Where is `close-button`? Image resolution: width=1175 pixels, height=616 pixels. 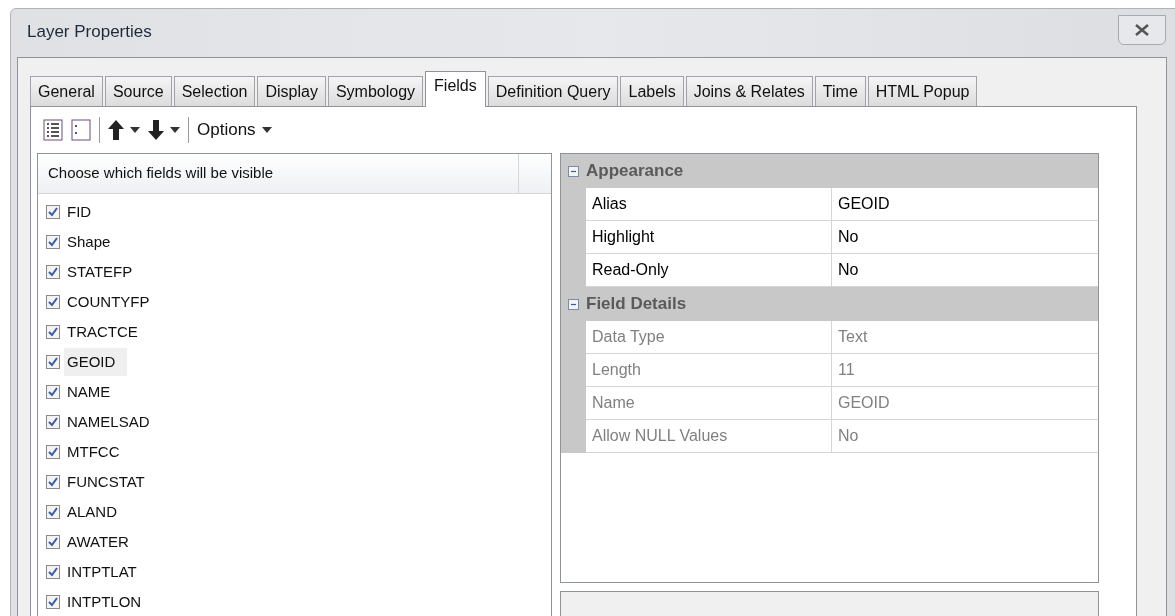 close-button is located at coordinates (1142, 30).